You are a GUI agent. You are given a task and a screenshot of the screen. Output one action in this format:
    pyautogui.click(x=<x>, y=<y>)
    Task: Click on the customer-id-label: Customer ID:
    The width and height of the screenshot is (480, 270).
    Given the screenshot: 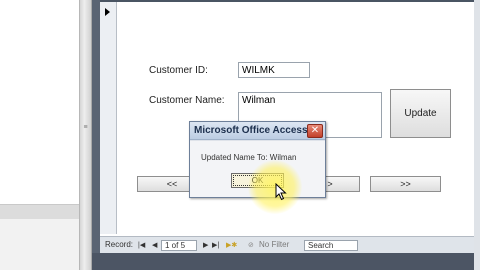 What is the action you would take?
    pyautogui.click(x=178, y=70)
    